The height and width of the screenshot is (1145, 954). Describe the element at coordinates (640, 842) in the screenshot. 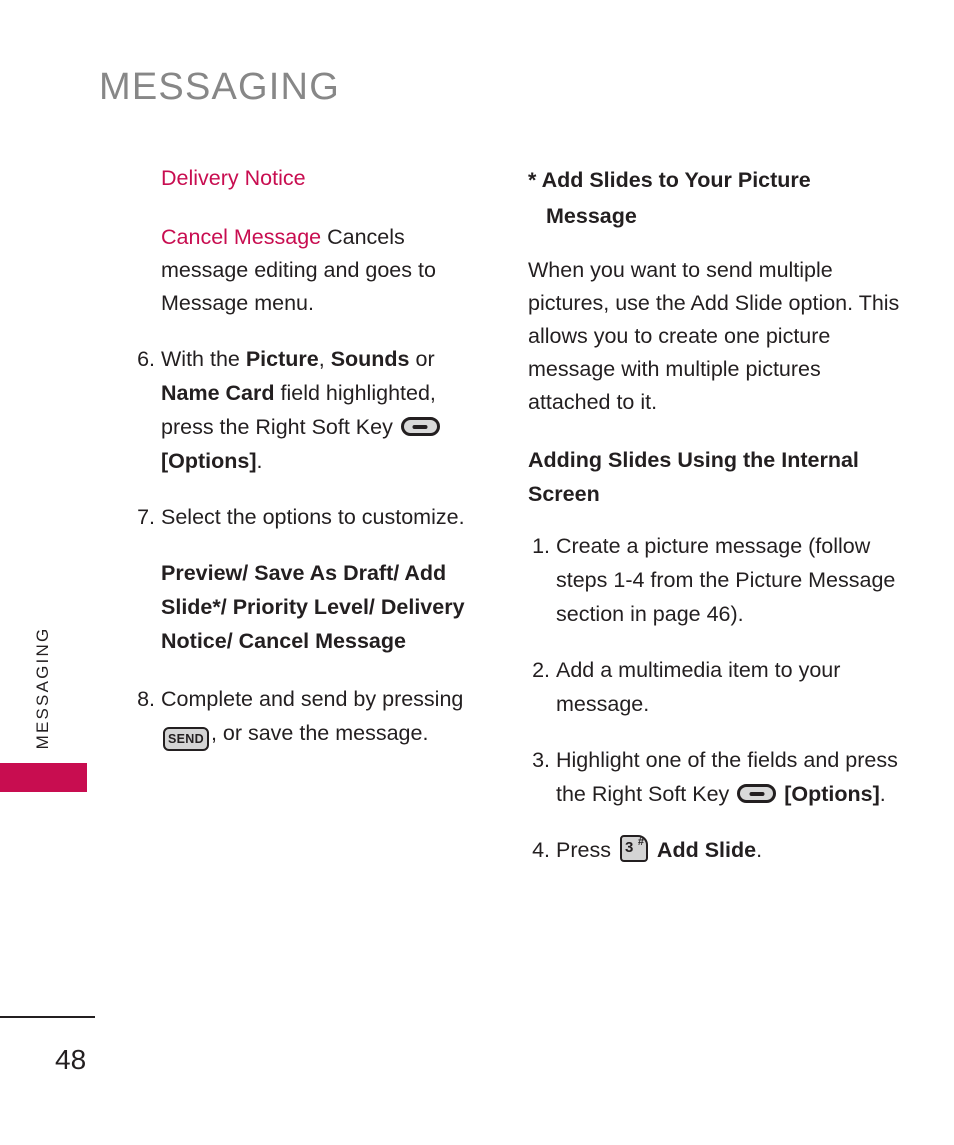

I see `key-symbol: #` at that location.